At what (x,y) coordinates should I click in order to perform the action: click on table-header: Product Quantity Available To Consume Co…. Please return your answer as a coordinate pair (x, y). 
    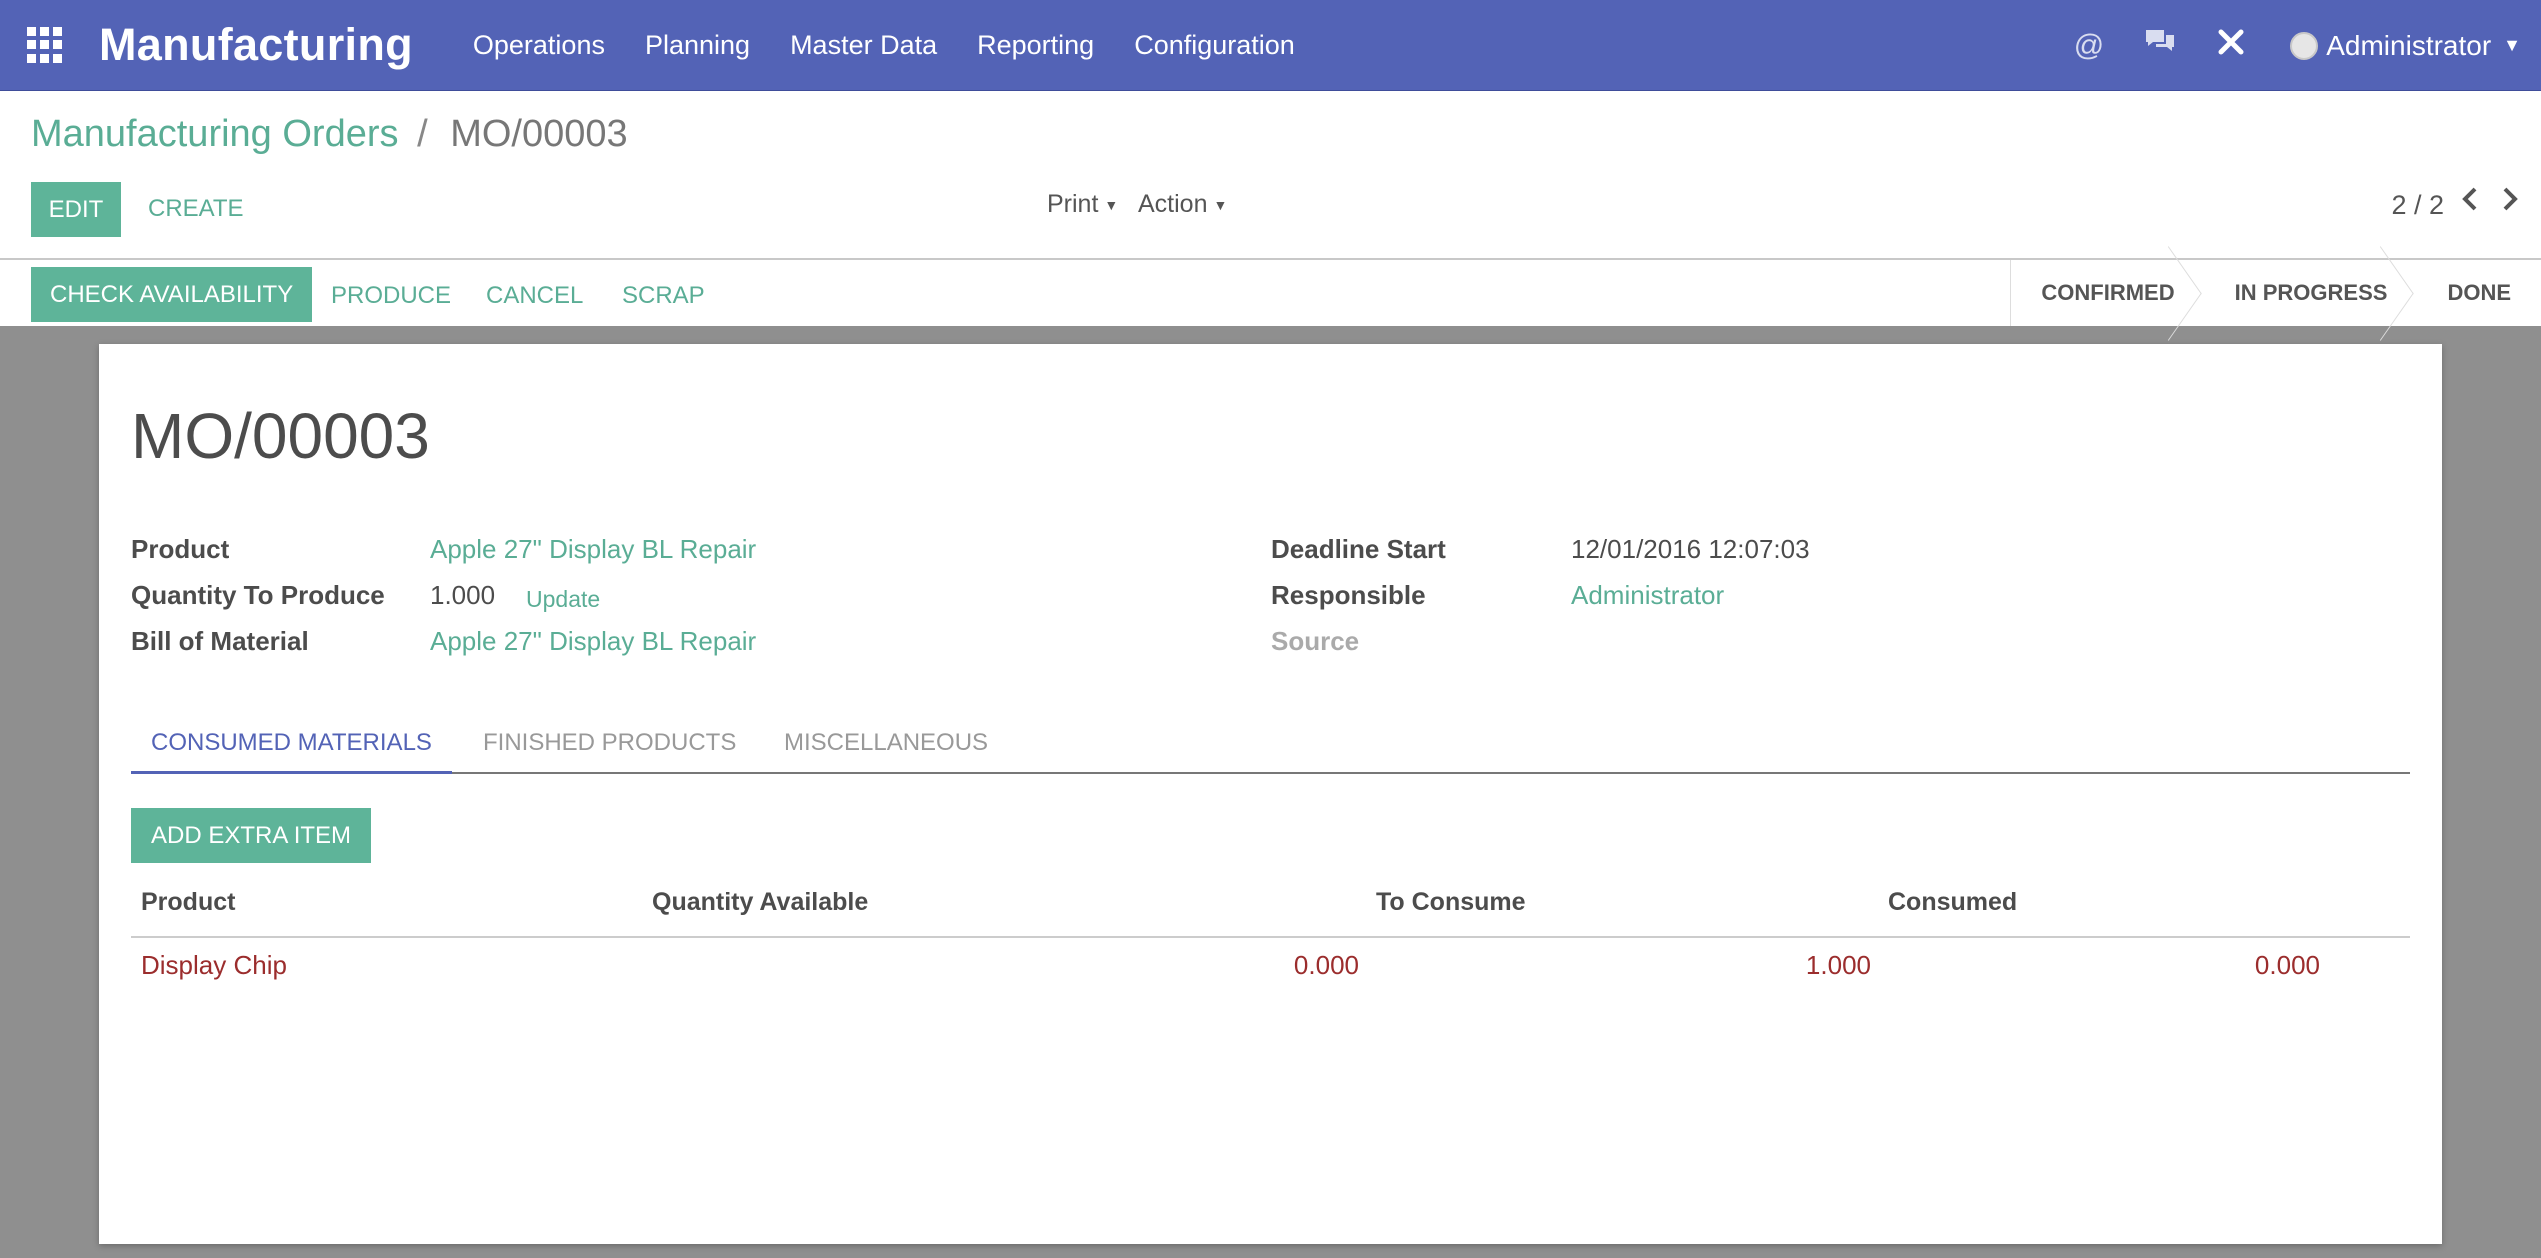
    Looking at the image, I should click on (1270, 911).